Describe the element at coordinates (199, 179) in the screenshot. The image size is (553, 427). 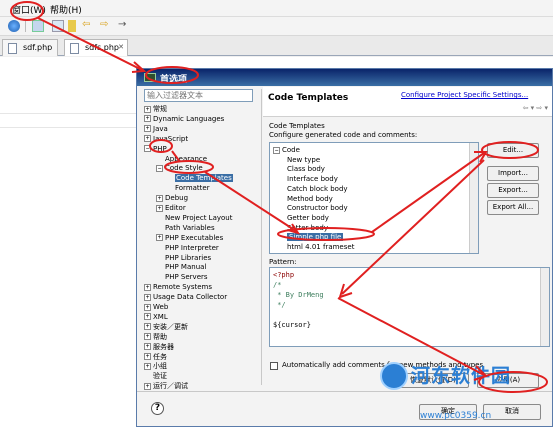
I see `tree-item: Code Templates` at that location.